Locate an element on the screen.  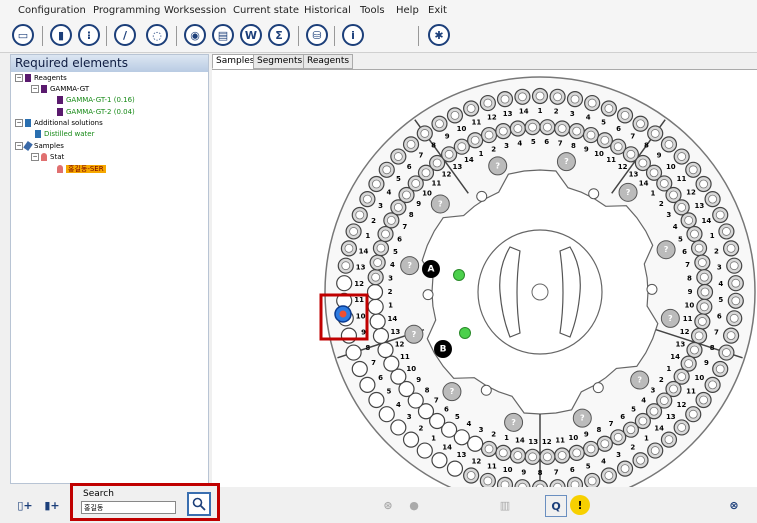
menu-current-state: Current state is located at coordinates (266, 10).